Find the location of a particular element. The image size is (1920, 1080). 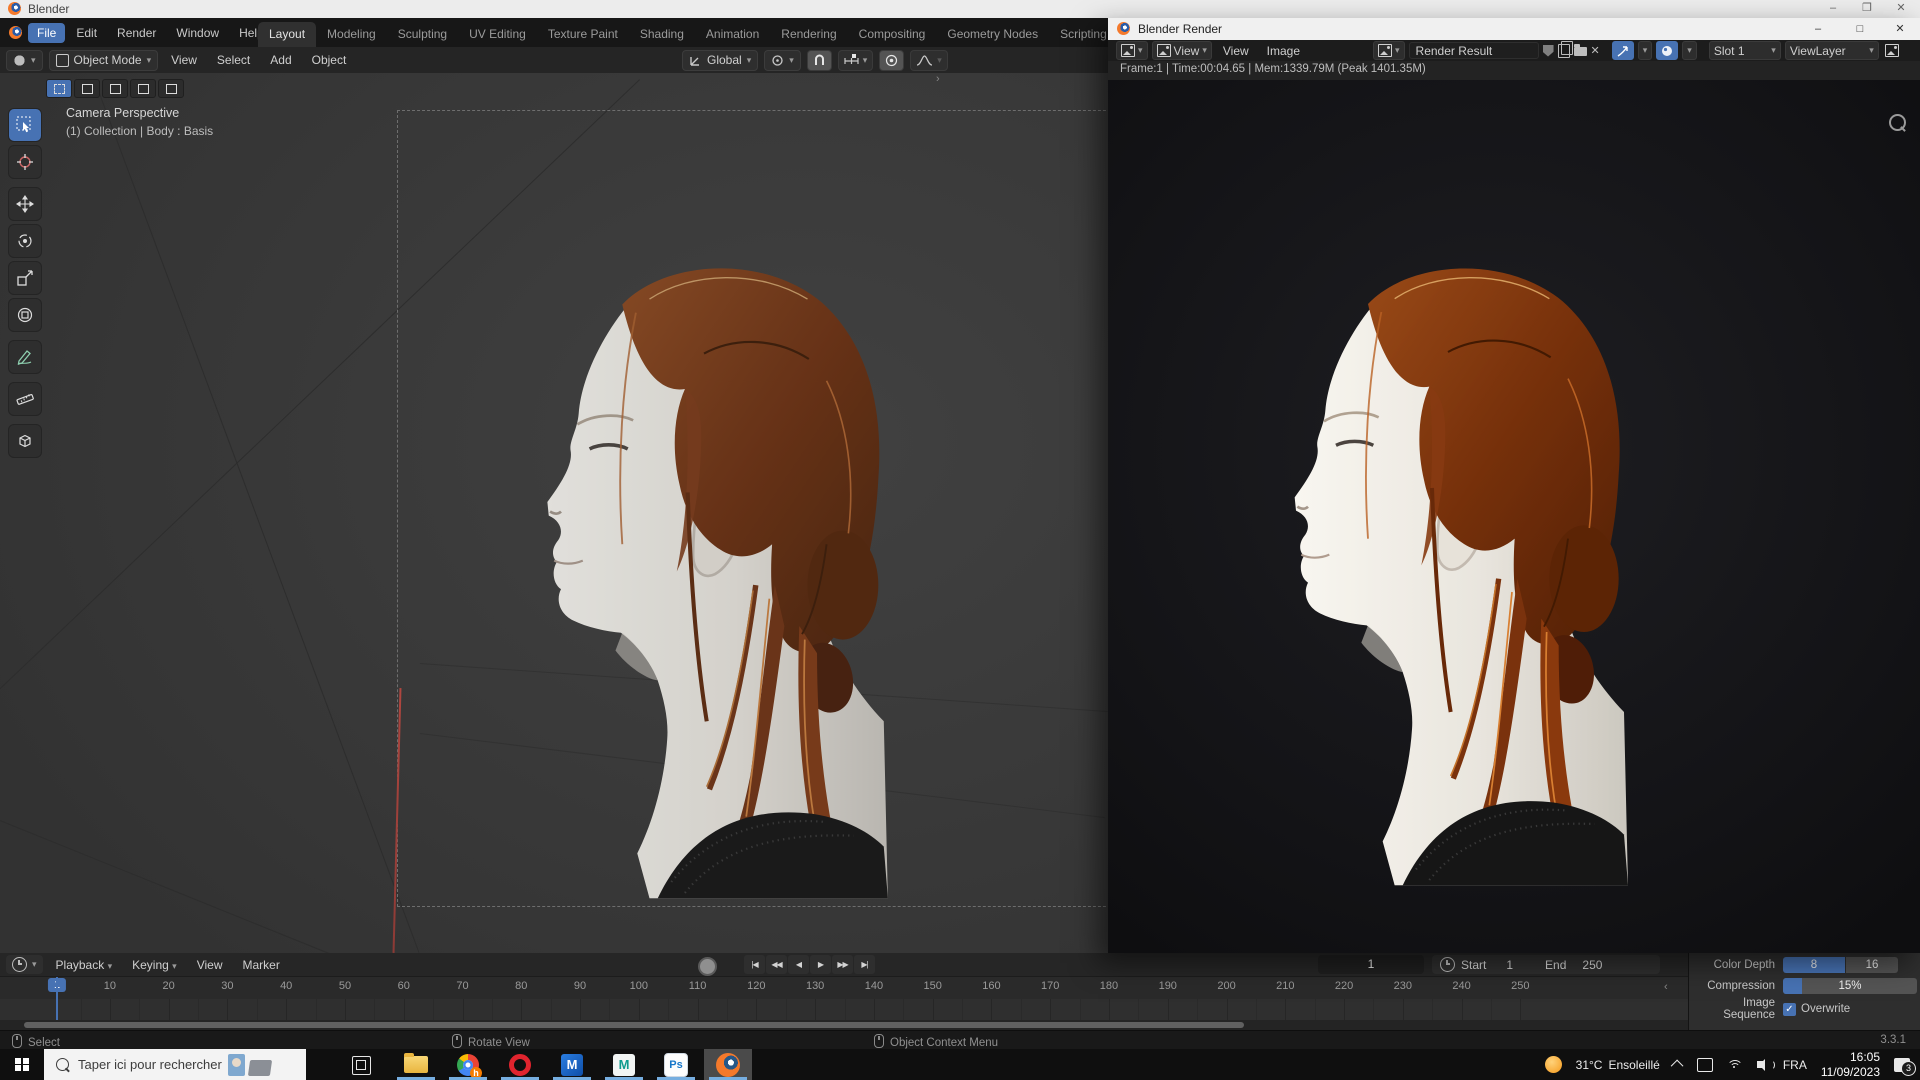

tab-geometry-nodes: Geometry Nodes is located at coordinates (992, 34).